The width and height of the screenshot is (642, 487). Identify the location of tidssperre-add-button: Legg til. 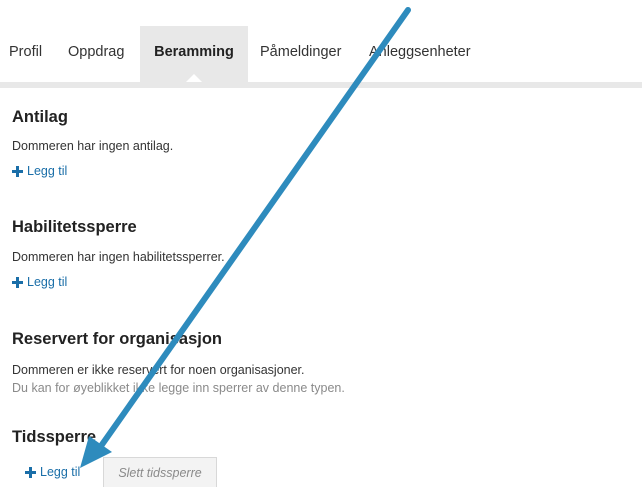
(52, 472).